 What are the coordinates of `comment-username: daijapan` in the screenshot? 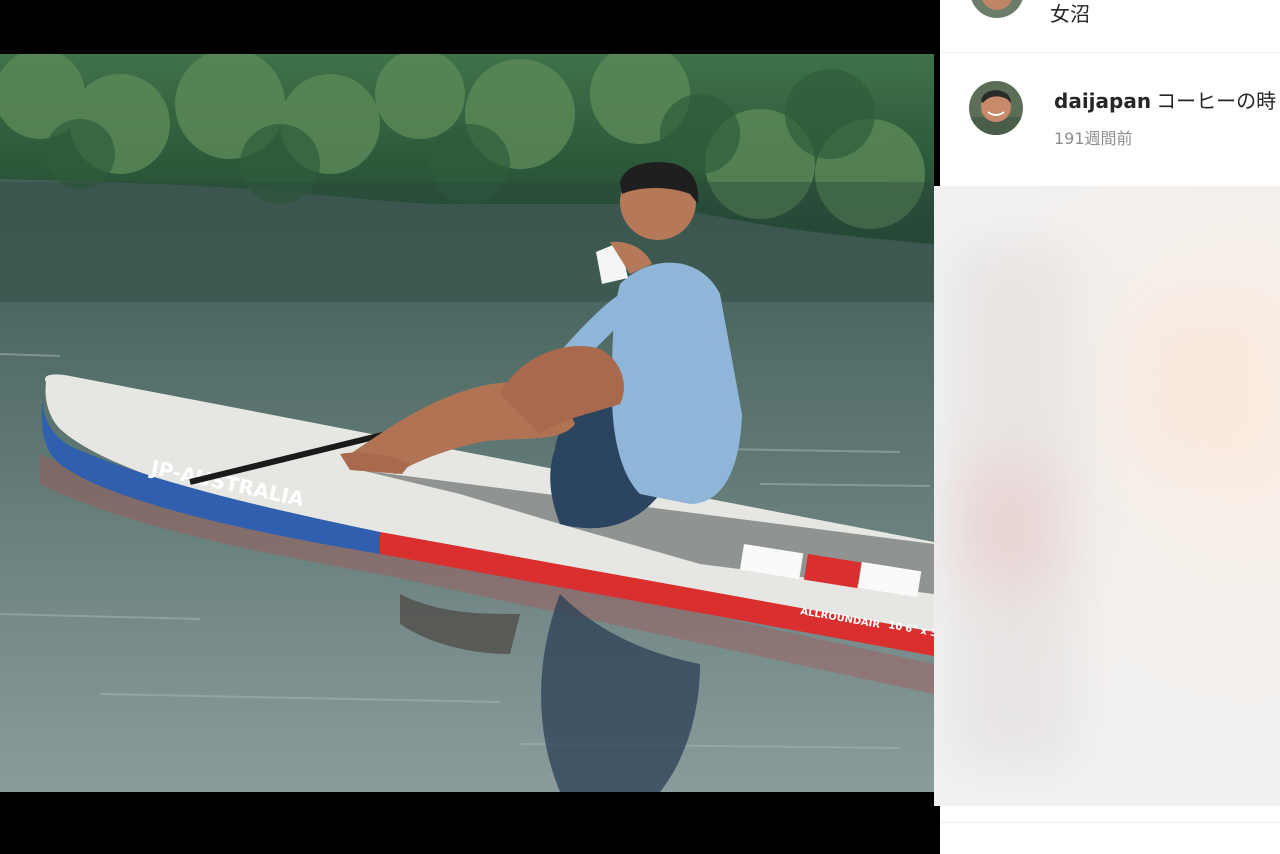 It's located at (1102, 101).